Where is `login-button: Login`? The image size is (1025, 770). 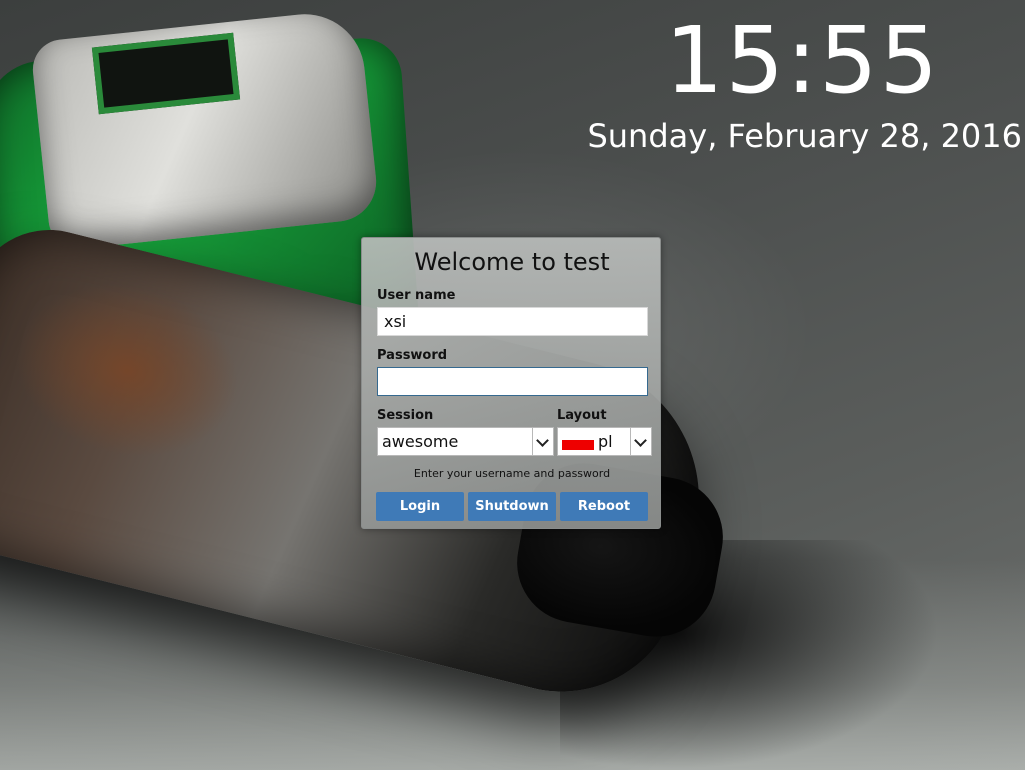 login-button: Login is located at coordinates (420, 506).